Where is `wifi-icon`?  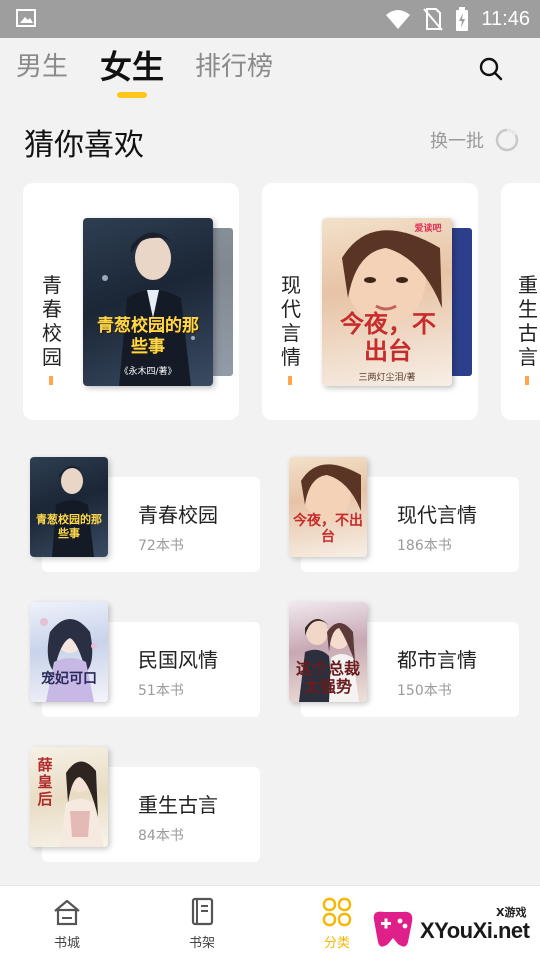 wifi-icon is located at coordinates (398, 19).